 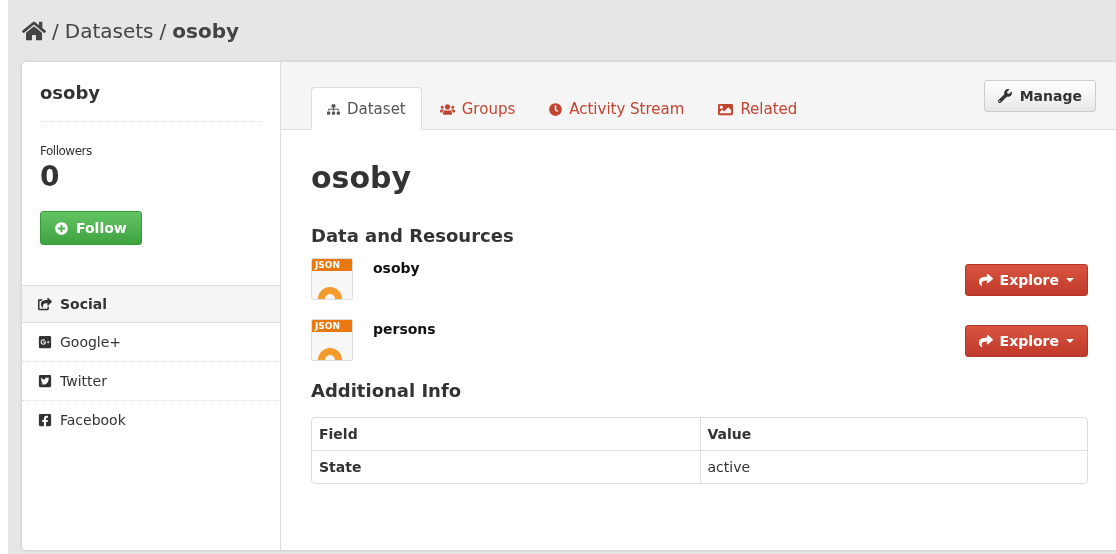 I want to click on social-link: Facebook, so click(x=151, y=420).